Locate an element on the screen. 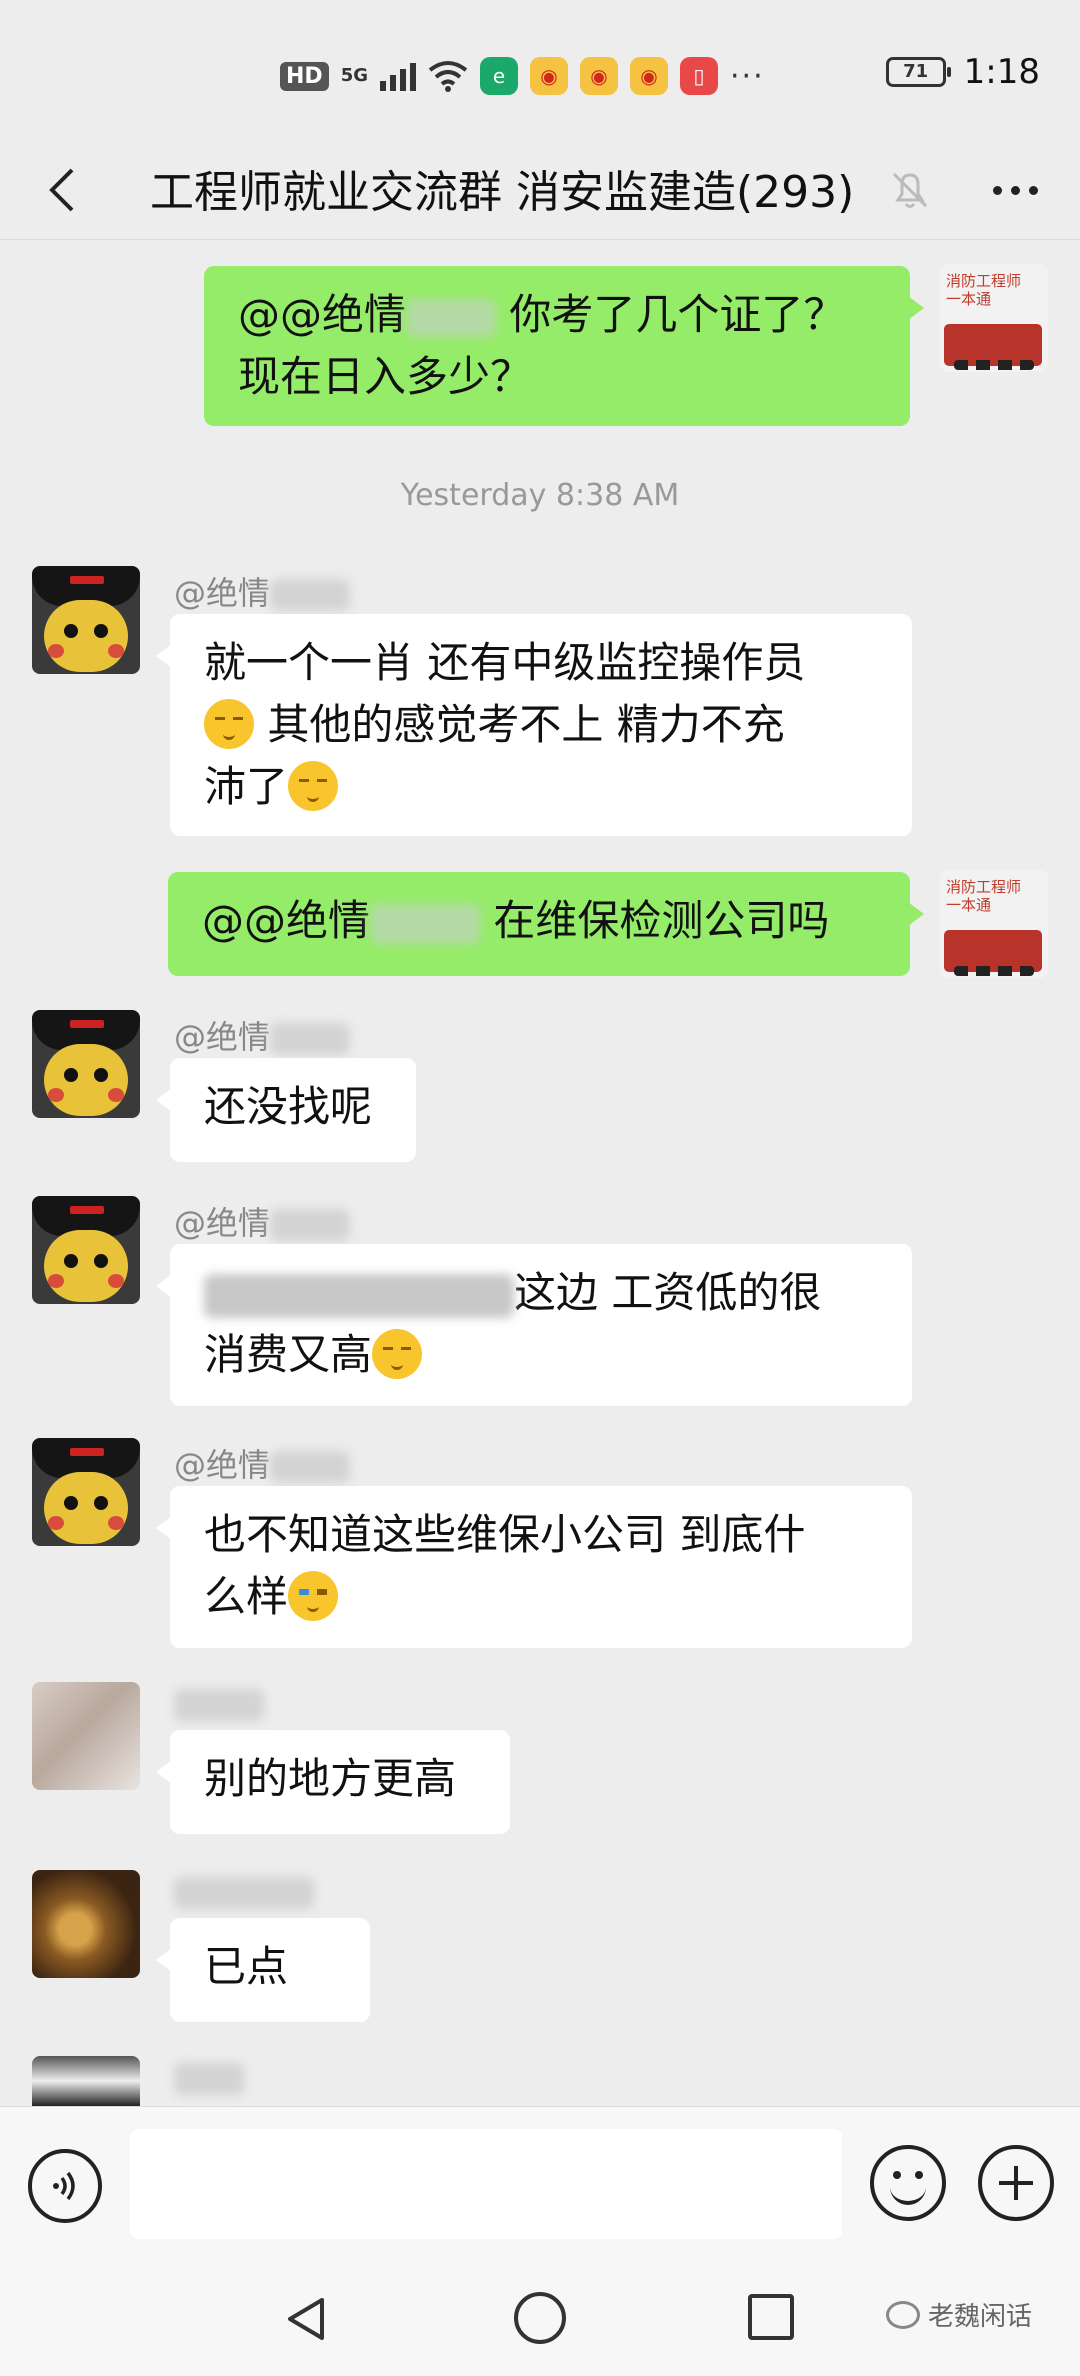 This screenshot has width=1080, height=2376. message-bubble: 也不知道这些维保小公司 到底什 么样 is located at coordinates (534, 1567).